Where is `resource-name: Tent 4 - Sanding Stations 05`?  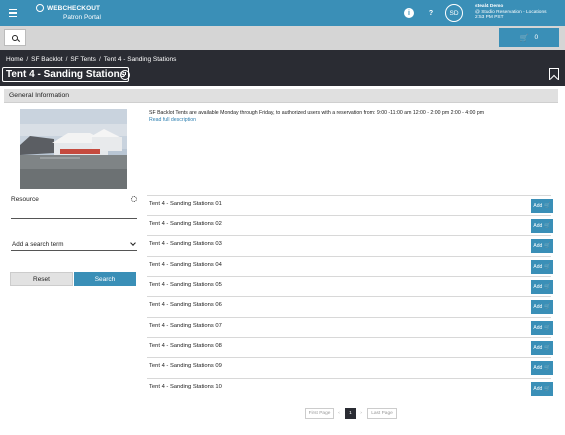 resource-name: Tent 4 - Sanding Stations 05 is located at coordinates (185, 285).